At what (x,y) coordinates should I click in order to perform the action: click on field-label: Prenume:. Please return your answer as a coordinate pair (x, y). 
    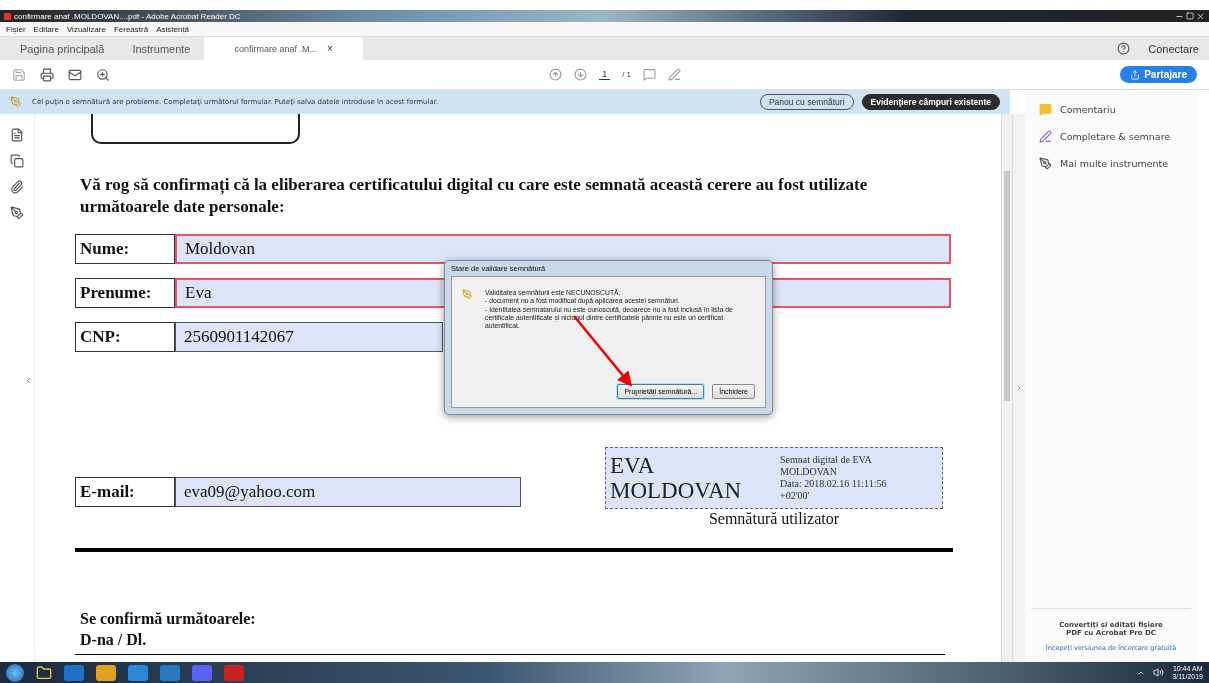
    Looking at the image, I should click on (125, 293).